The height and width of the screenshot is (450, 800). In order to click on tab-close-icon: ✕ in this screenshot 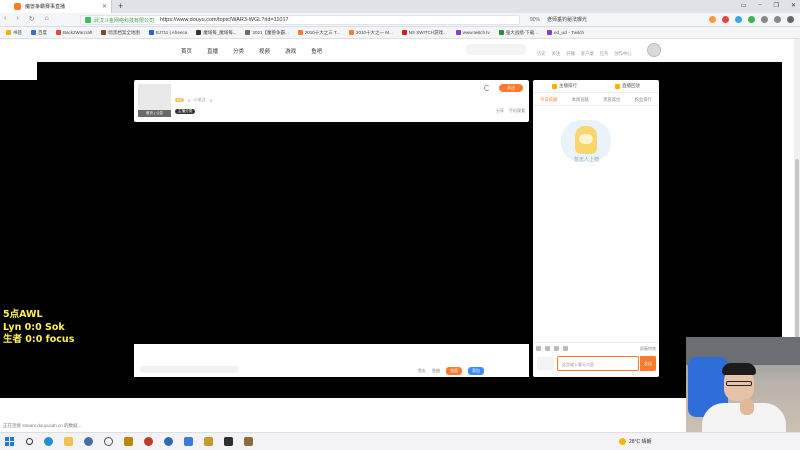, I will do `click(104, 6)`.